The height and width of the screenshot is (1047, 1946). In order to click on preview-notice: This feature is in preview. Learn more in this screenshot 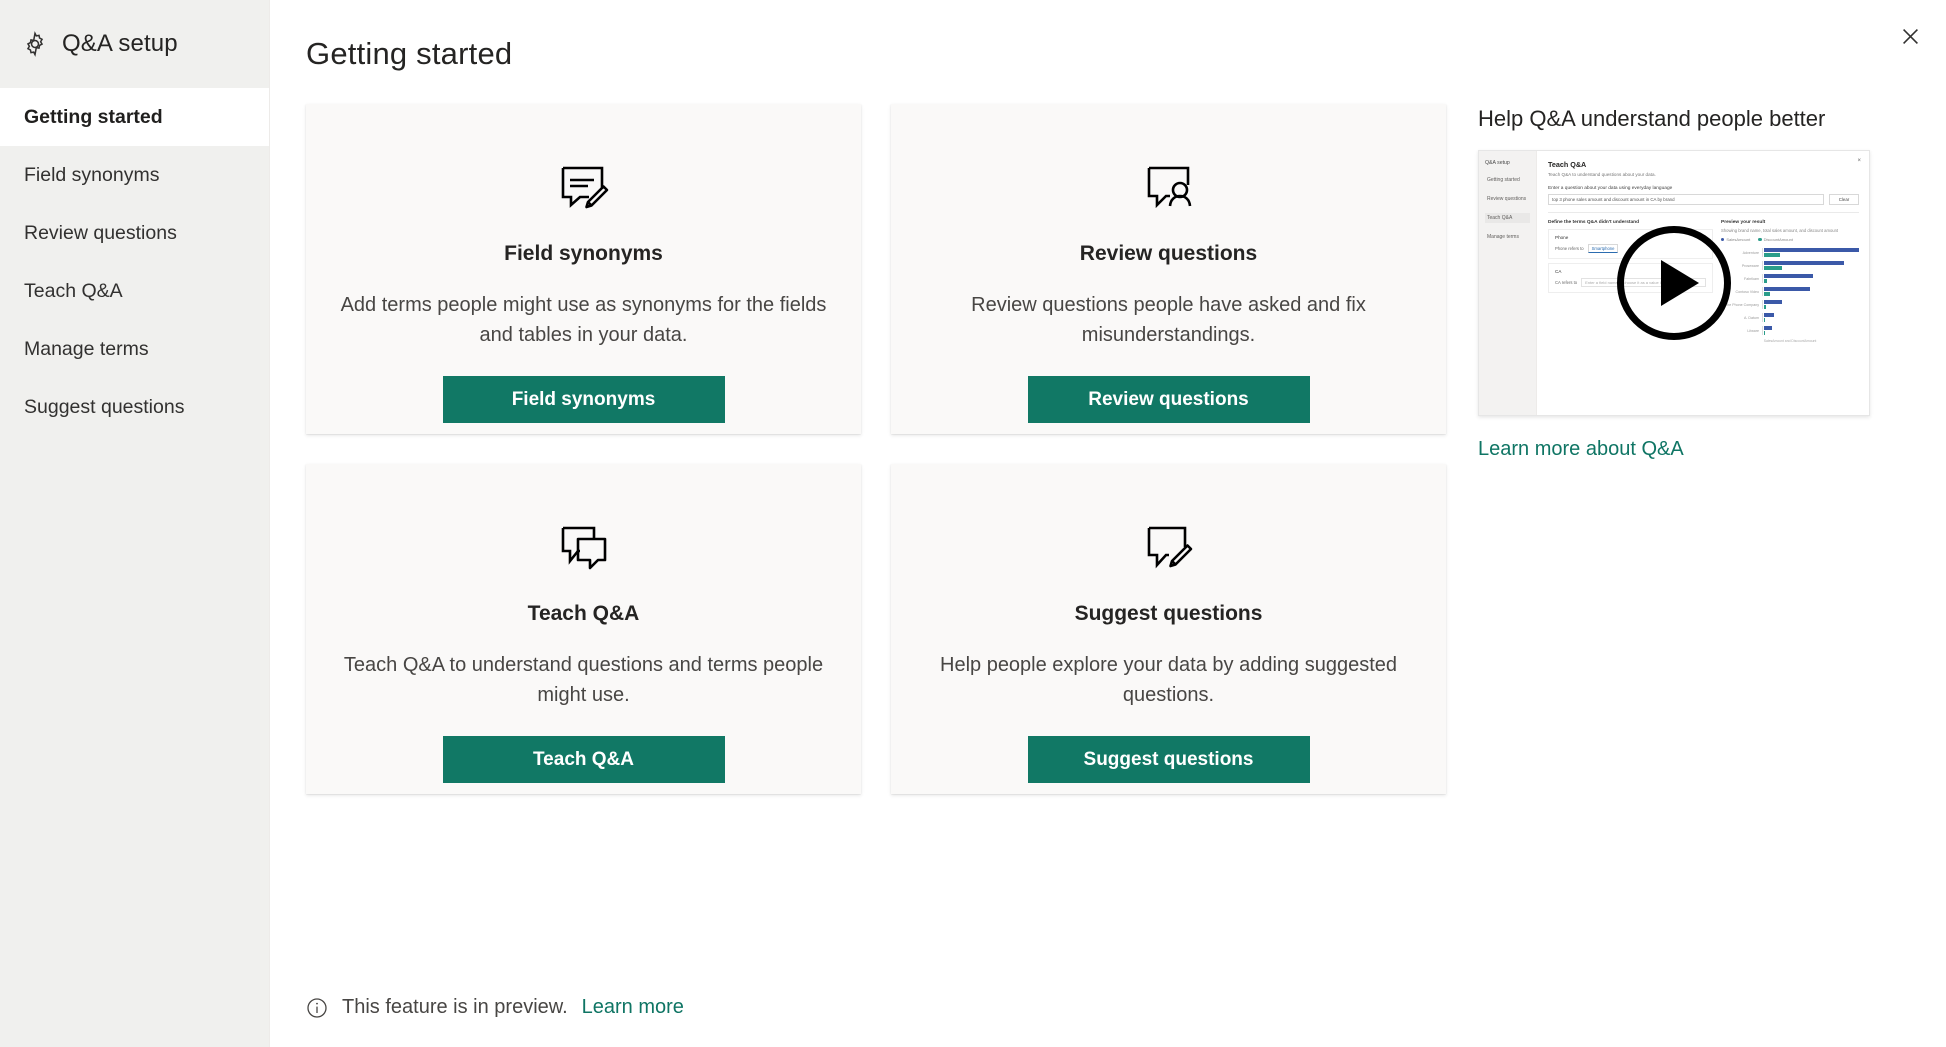, I will do `click(495, 1007)`.